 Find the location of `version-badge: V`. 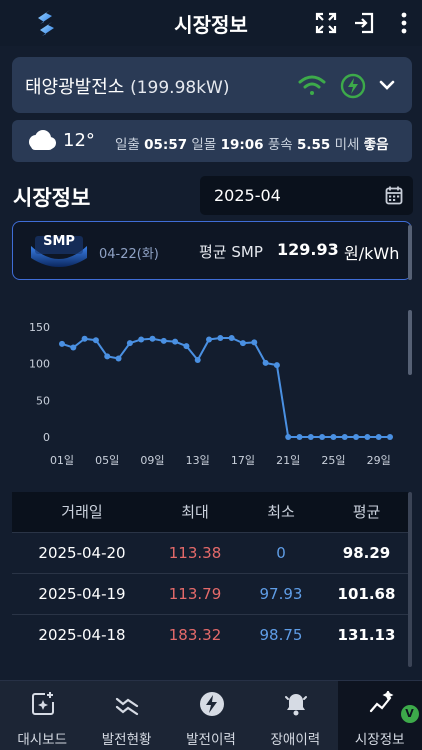

version-badge: V is located at coordinates (409, 714).